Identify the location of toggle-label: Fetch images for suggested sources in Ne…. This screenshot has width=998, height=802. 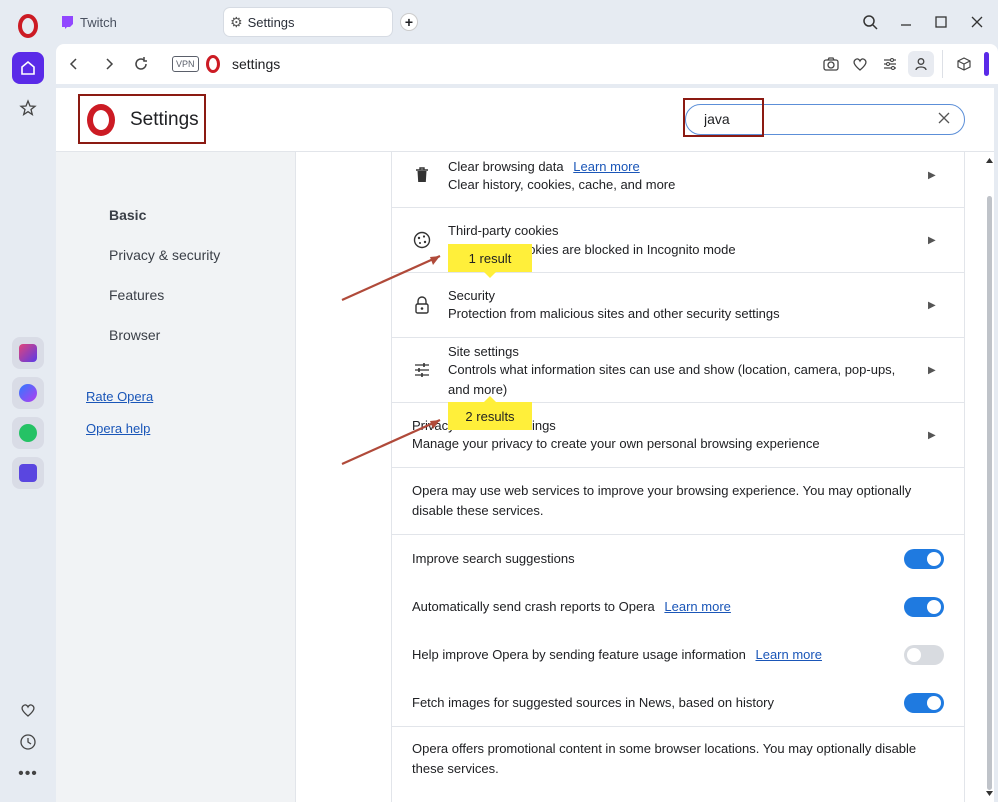
(593, 702).